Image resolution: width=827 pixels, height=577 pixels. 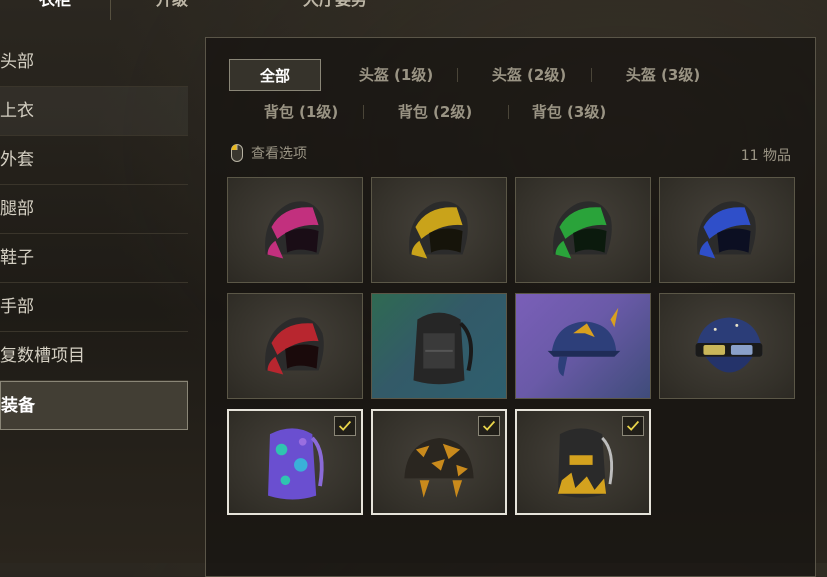 What do you see at coordinates (94, 209) in the screenshot?
I see `sidebar-item-legs: 腿部` at bounding box center [94, 209].